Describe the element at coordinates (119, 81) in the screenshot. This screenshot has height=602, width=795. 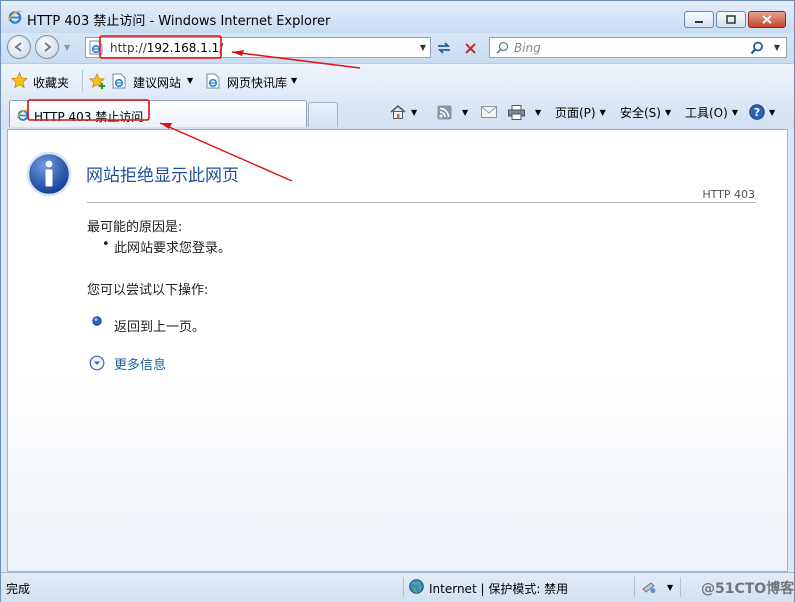
I see `suggested-sites-page-icon` at that location.